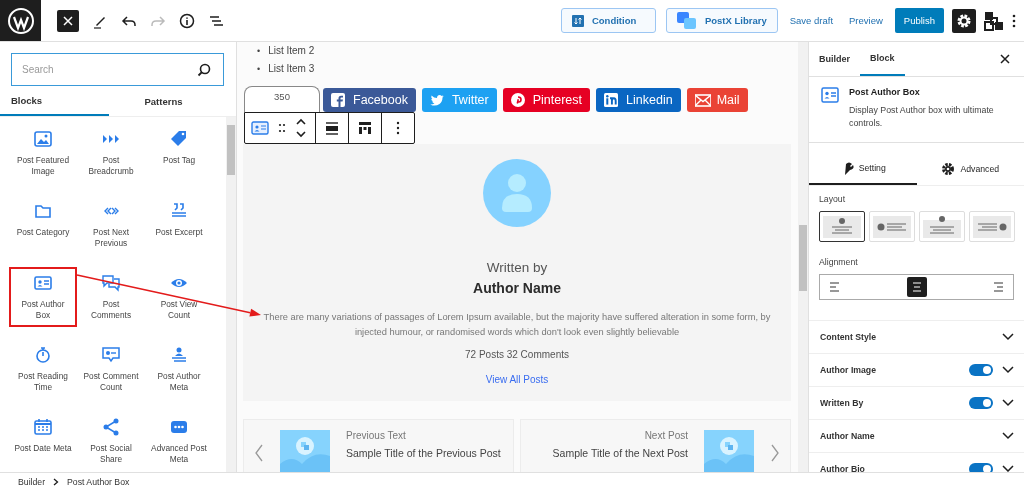 Image resolution: width=1024 pixels, height=490 pixels. What do you see at coordinates (282, 99) in the screenshot?
I see `width-tooltip: 350` at bounding box center [282, 99].